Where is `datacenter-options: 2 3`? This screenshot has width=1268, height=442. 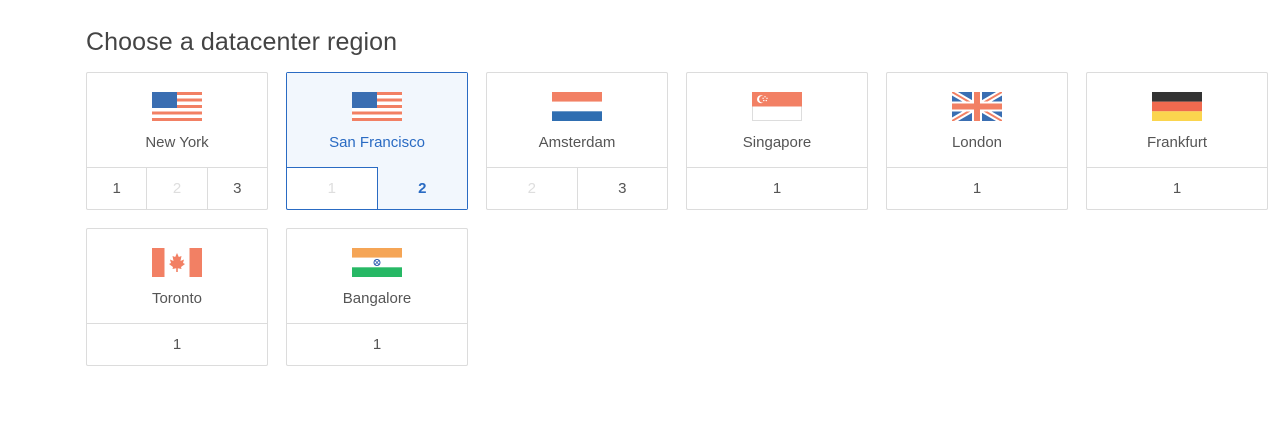
datacenter-options: 2 3 is located at coordinates (577, 188).